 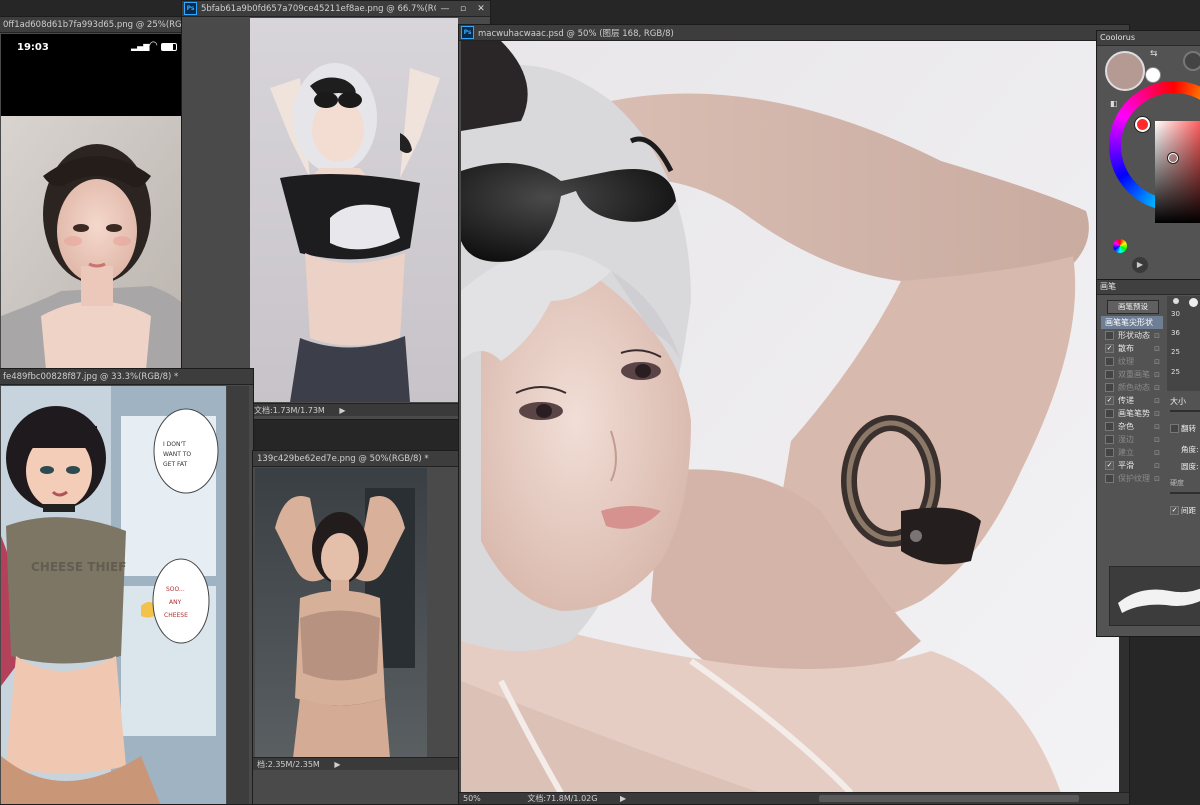 I want to click on brush-size-label: 36, so click(x=1175, y=333).